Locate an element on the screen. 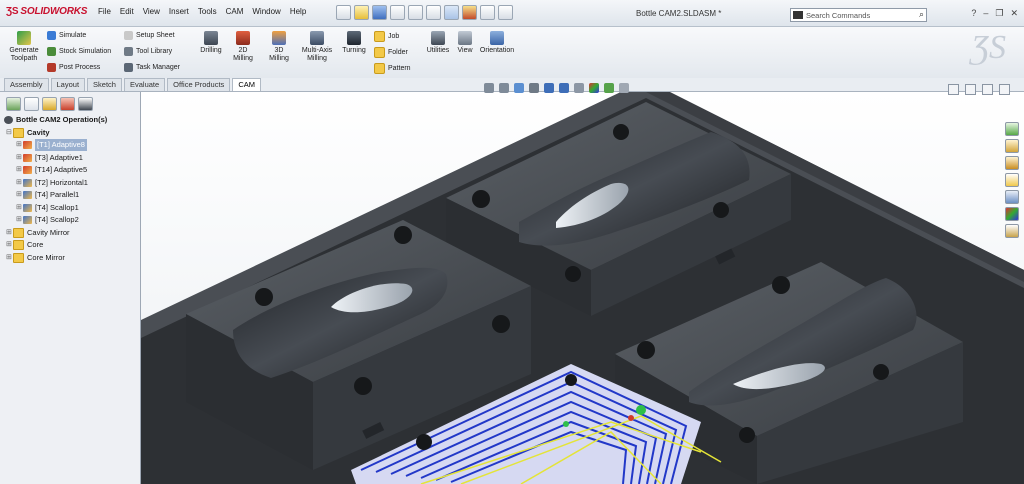 This screenshot has width=1024, height=484. zoom-to-area-icon is located at coordinates (504, 88).